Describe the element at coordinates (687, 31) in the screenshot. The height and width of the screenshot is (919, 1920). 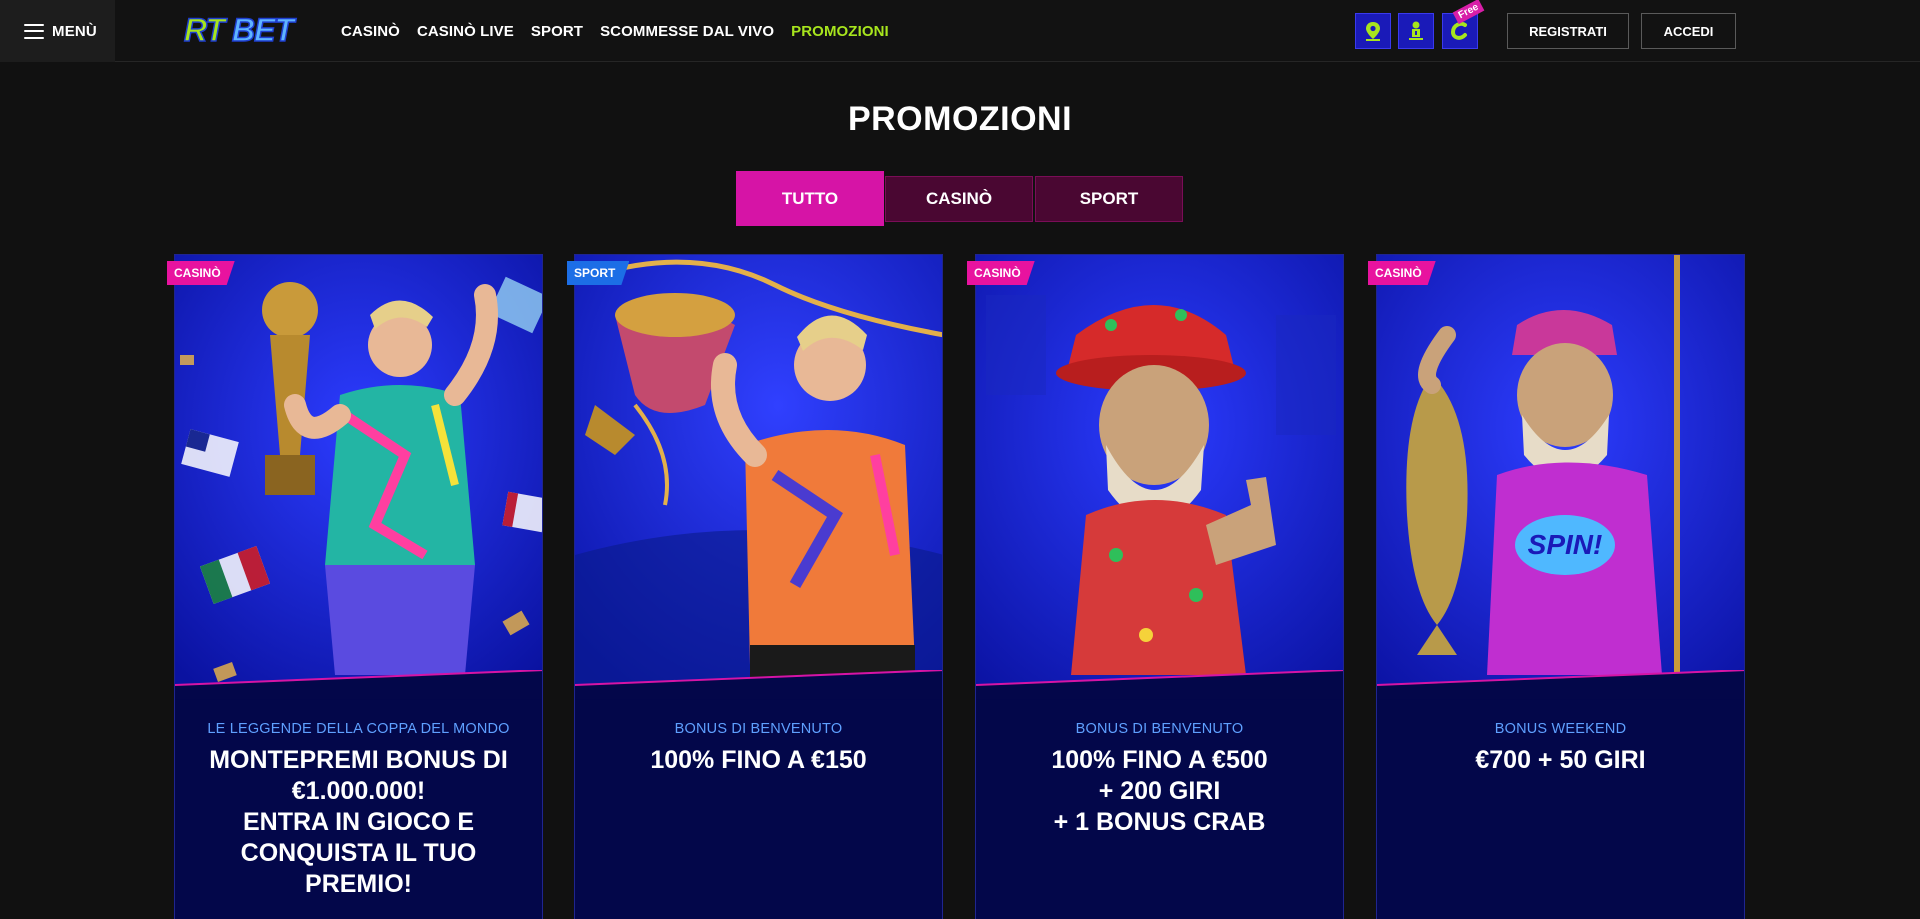
I see `nav-live-betting: SCOMMESSE DAL VIVO` at that location.